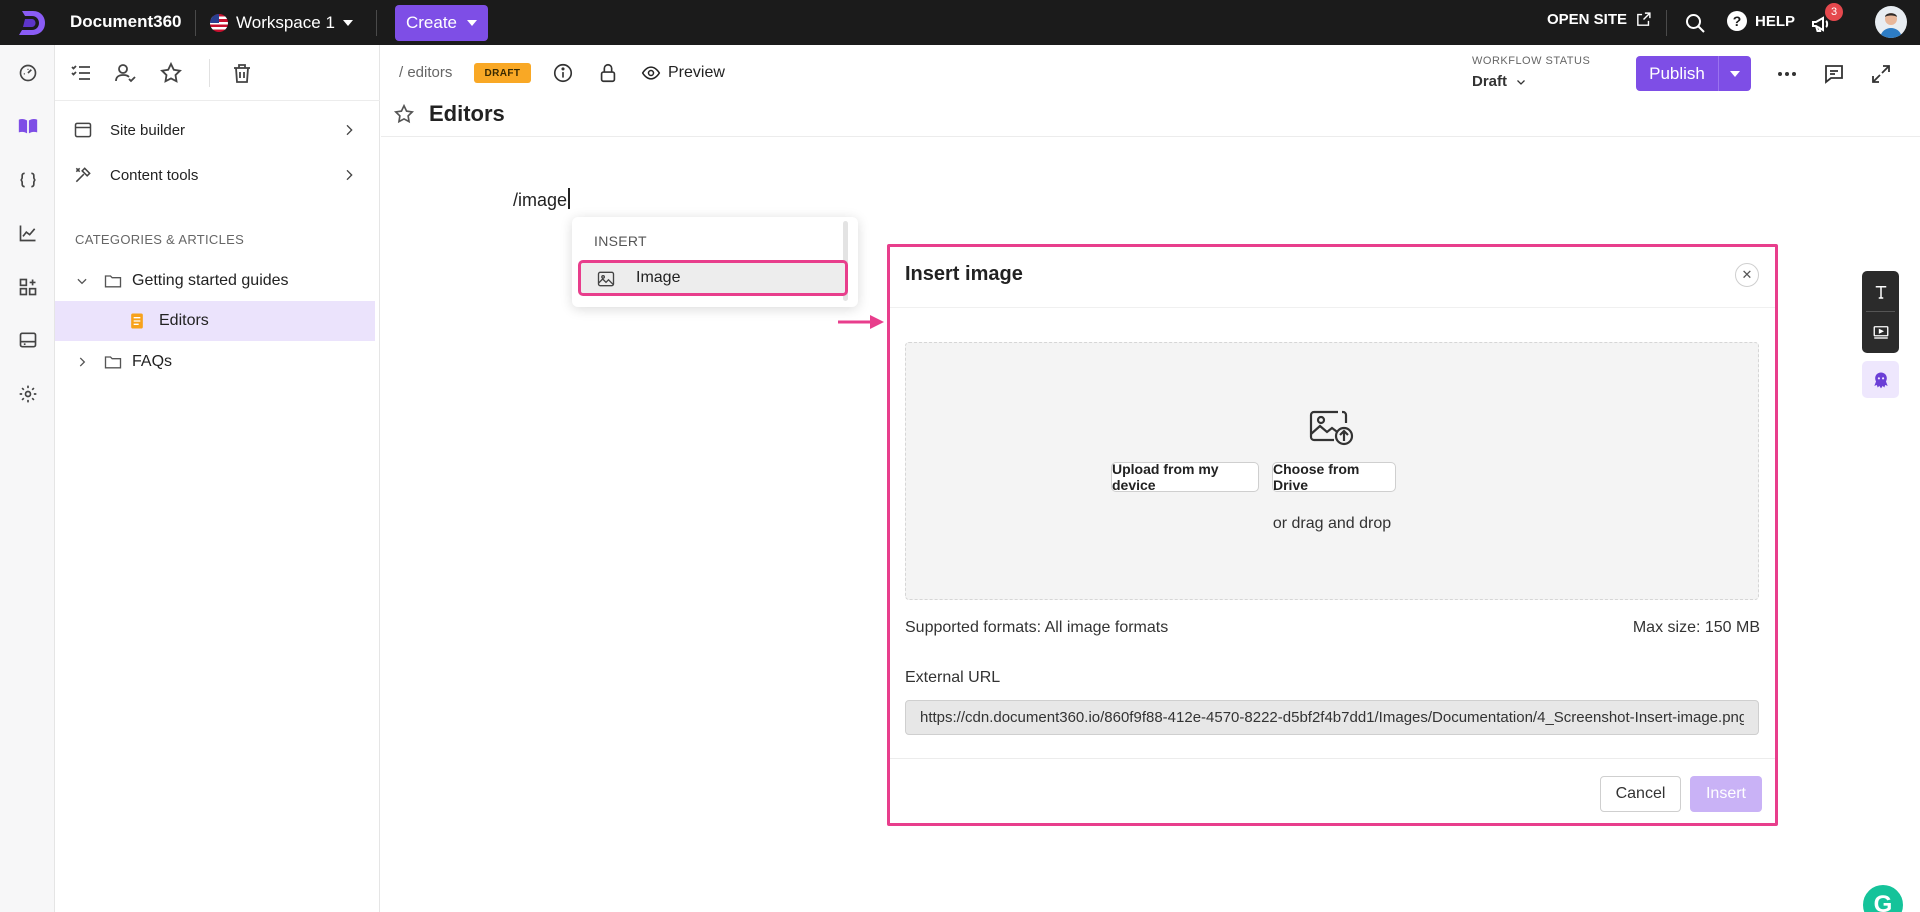  What do you see at coordinates (160, 239) in the screenshot?
I see `categories-section-title: CATEGORIES & ARTICLES` at bounding box center [160, 239].